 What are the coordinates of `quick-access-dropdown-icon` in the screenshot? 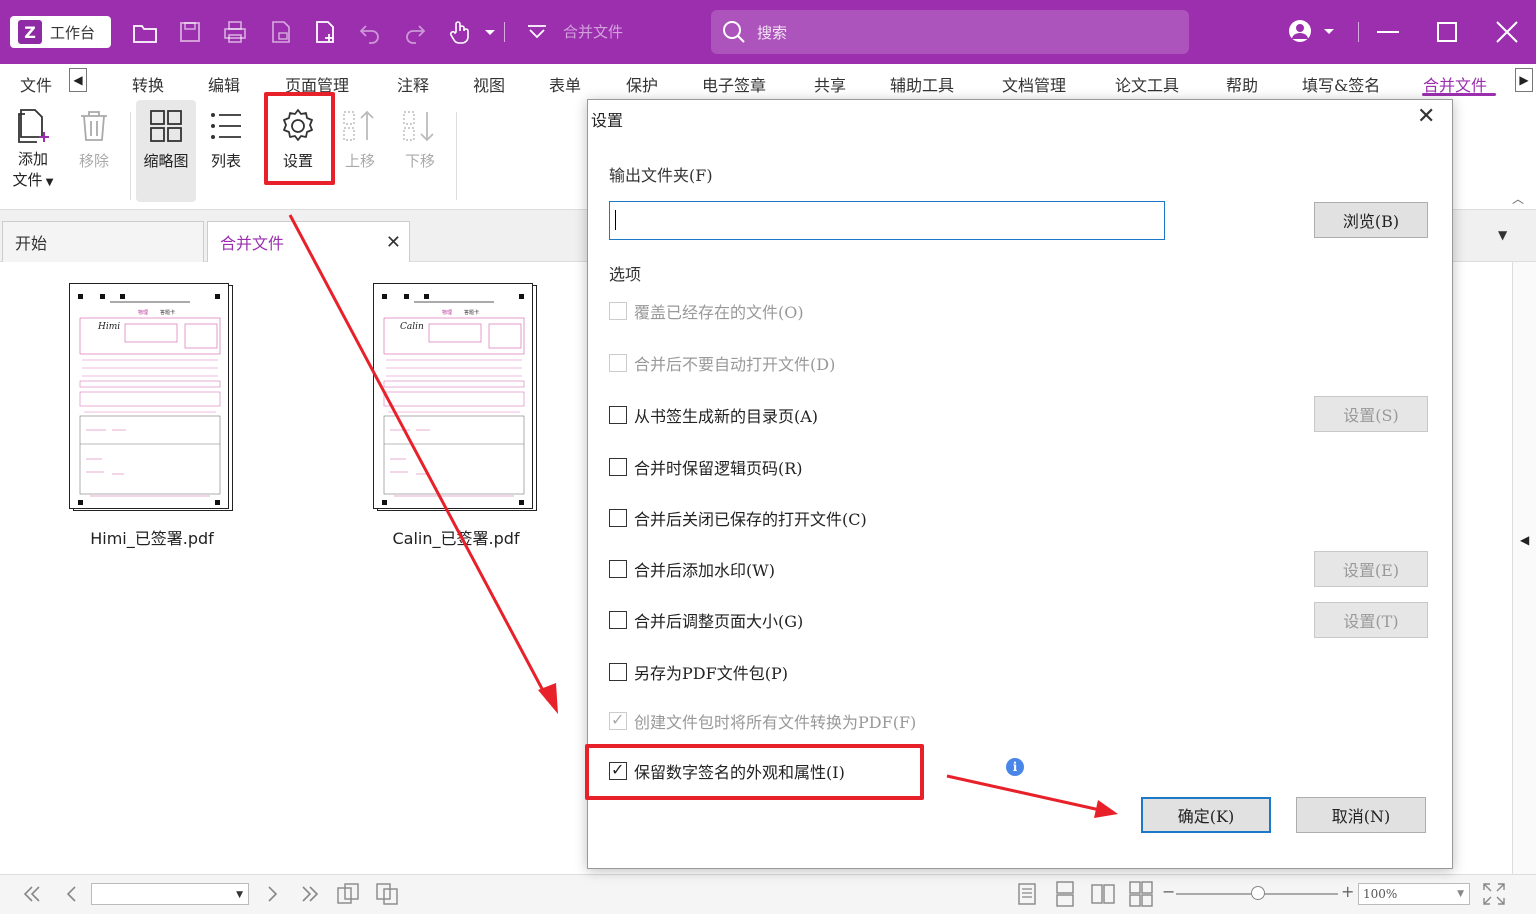 It's located at (537, 32).